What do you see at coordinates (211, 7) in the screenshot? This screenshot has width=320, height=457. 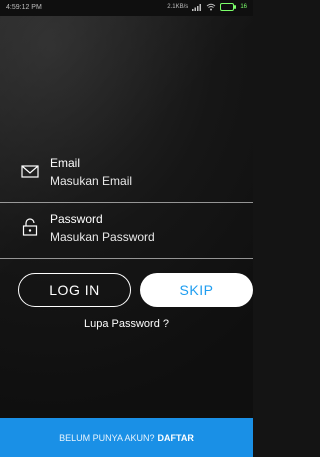 I see `wifi-icon` at bounding box center [211, 7].